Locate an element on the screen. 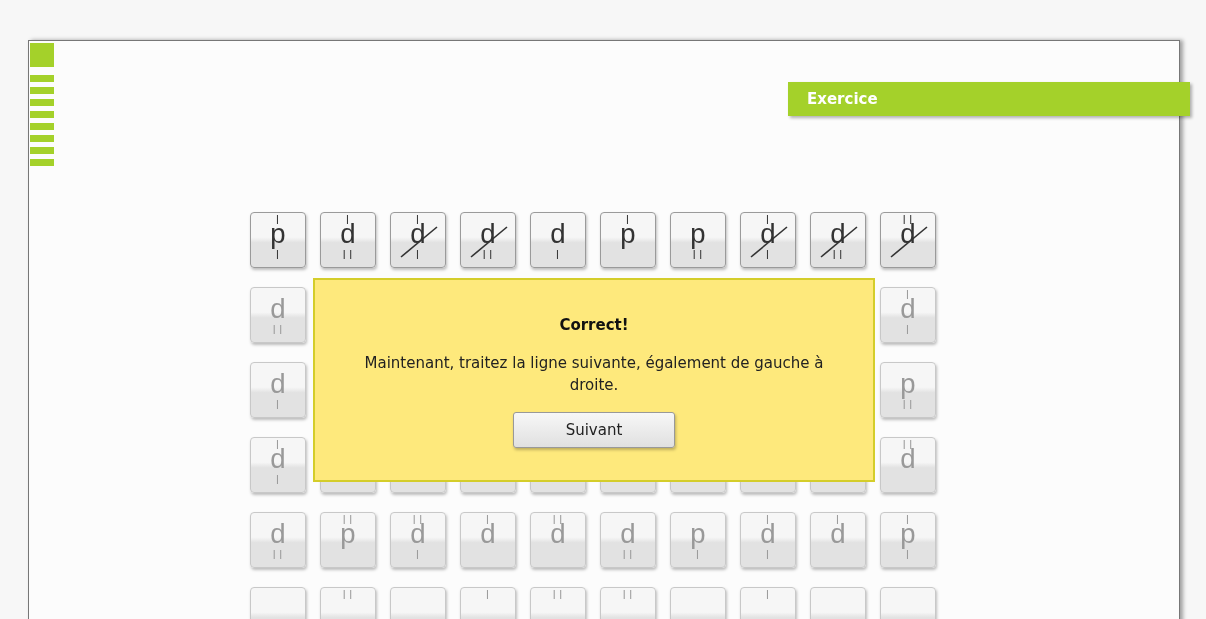 This screenshot has width=1206, height=619. letter-tile: | d || is located at coordinates (348, 240).